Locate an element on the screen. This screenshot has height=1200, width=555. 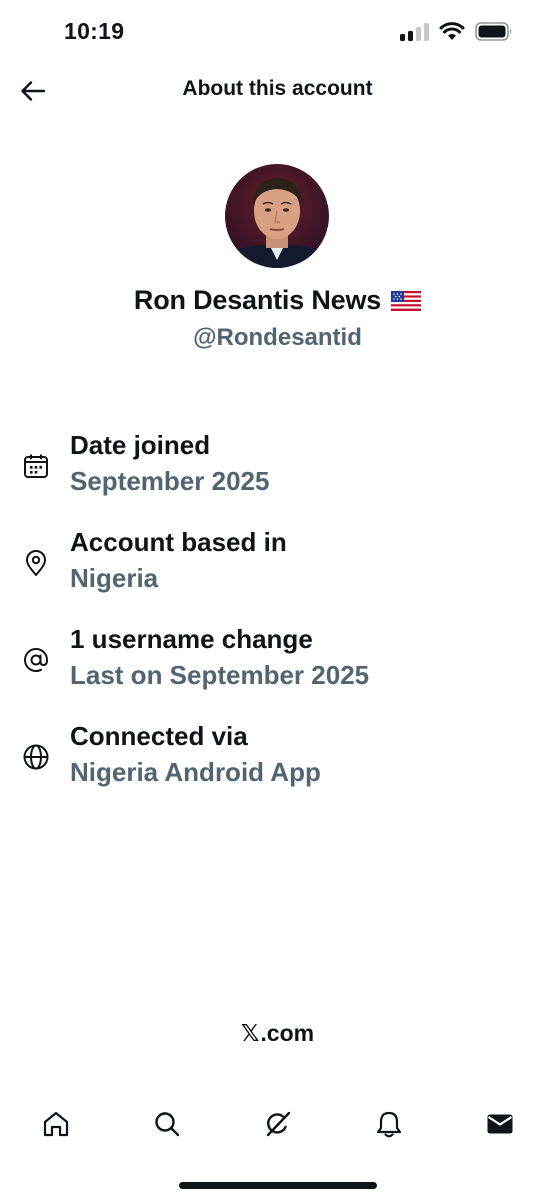
location-pin-icon is located at coordinates (36, 563).